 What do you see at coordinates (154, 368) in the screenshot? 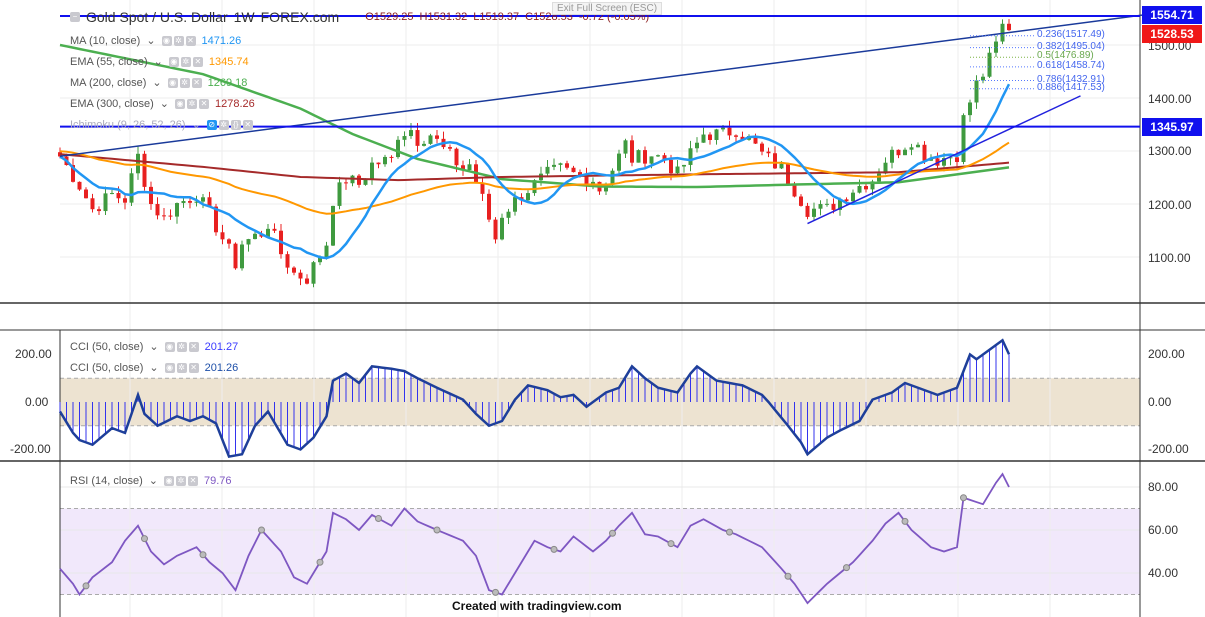
I see `legend-cci-2: CCI (50, close) ⌄ ◉ ✲ ✕ 201.26` at bounding box center [154, 368].